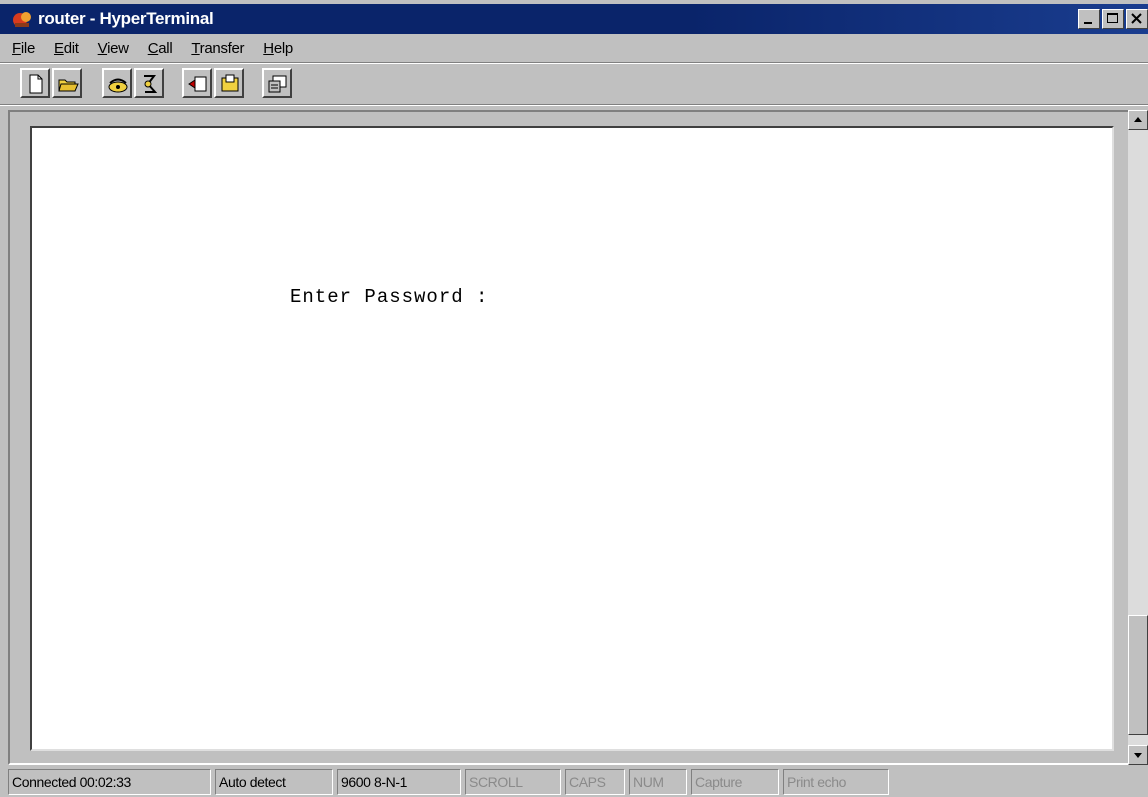  Describe the element at coordinates (22, 19) in the screenshot. I see `hyperterminal-app-icon` at that location.